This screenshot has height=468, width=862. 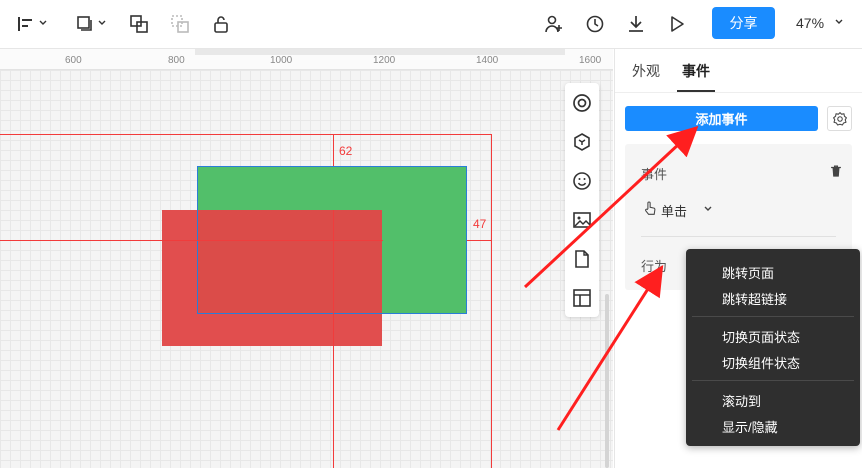 I want to click on group-icon, so click(x=139, y=24).